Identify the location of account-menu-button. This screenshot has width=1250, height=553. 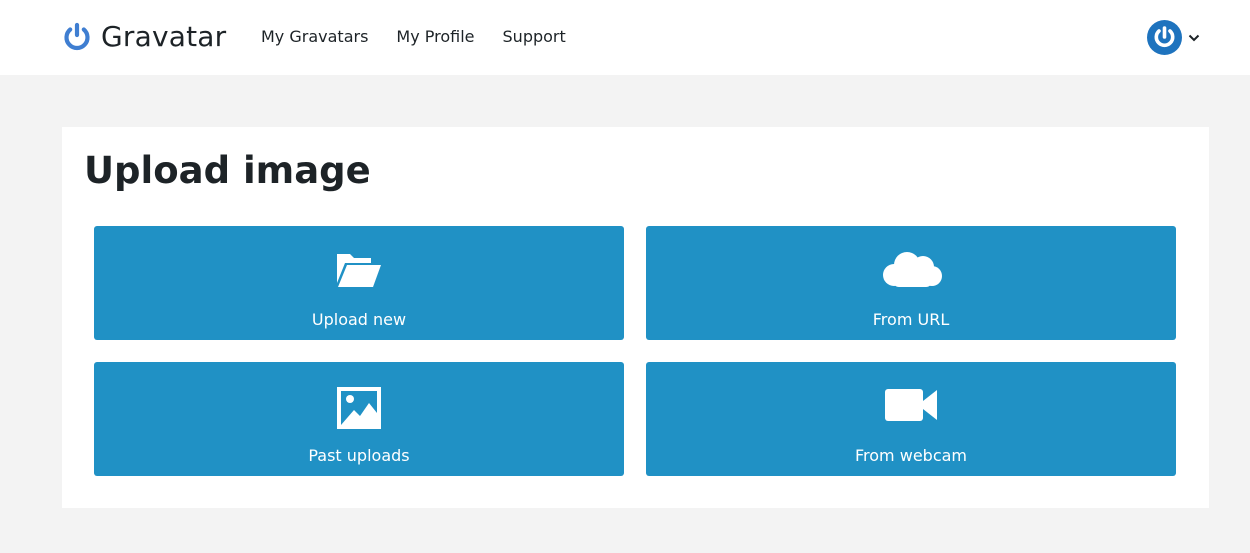
(1173, 37).